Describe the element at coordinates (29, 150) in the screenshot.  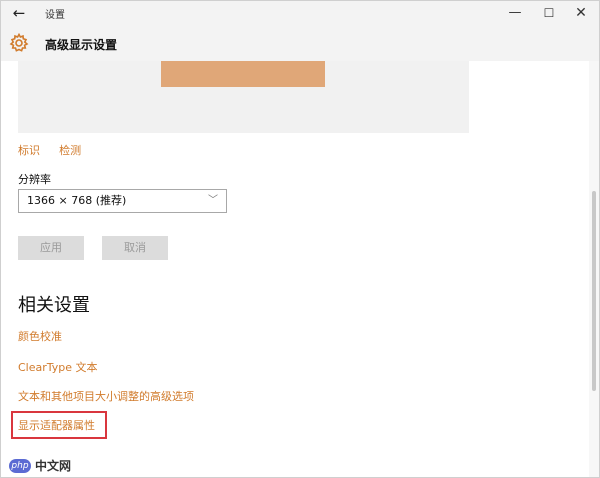
I see `identify-link: 标识` at that location.